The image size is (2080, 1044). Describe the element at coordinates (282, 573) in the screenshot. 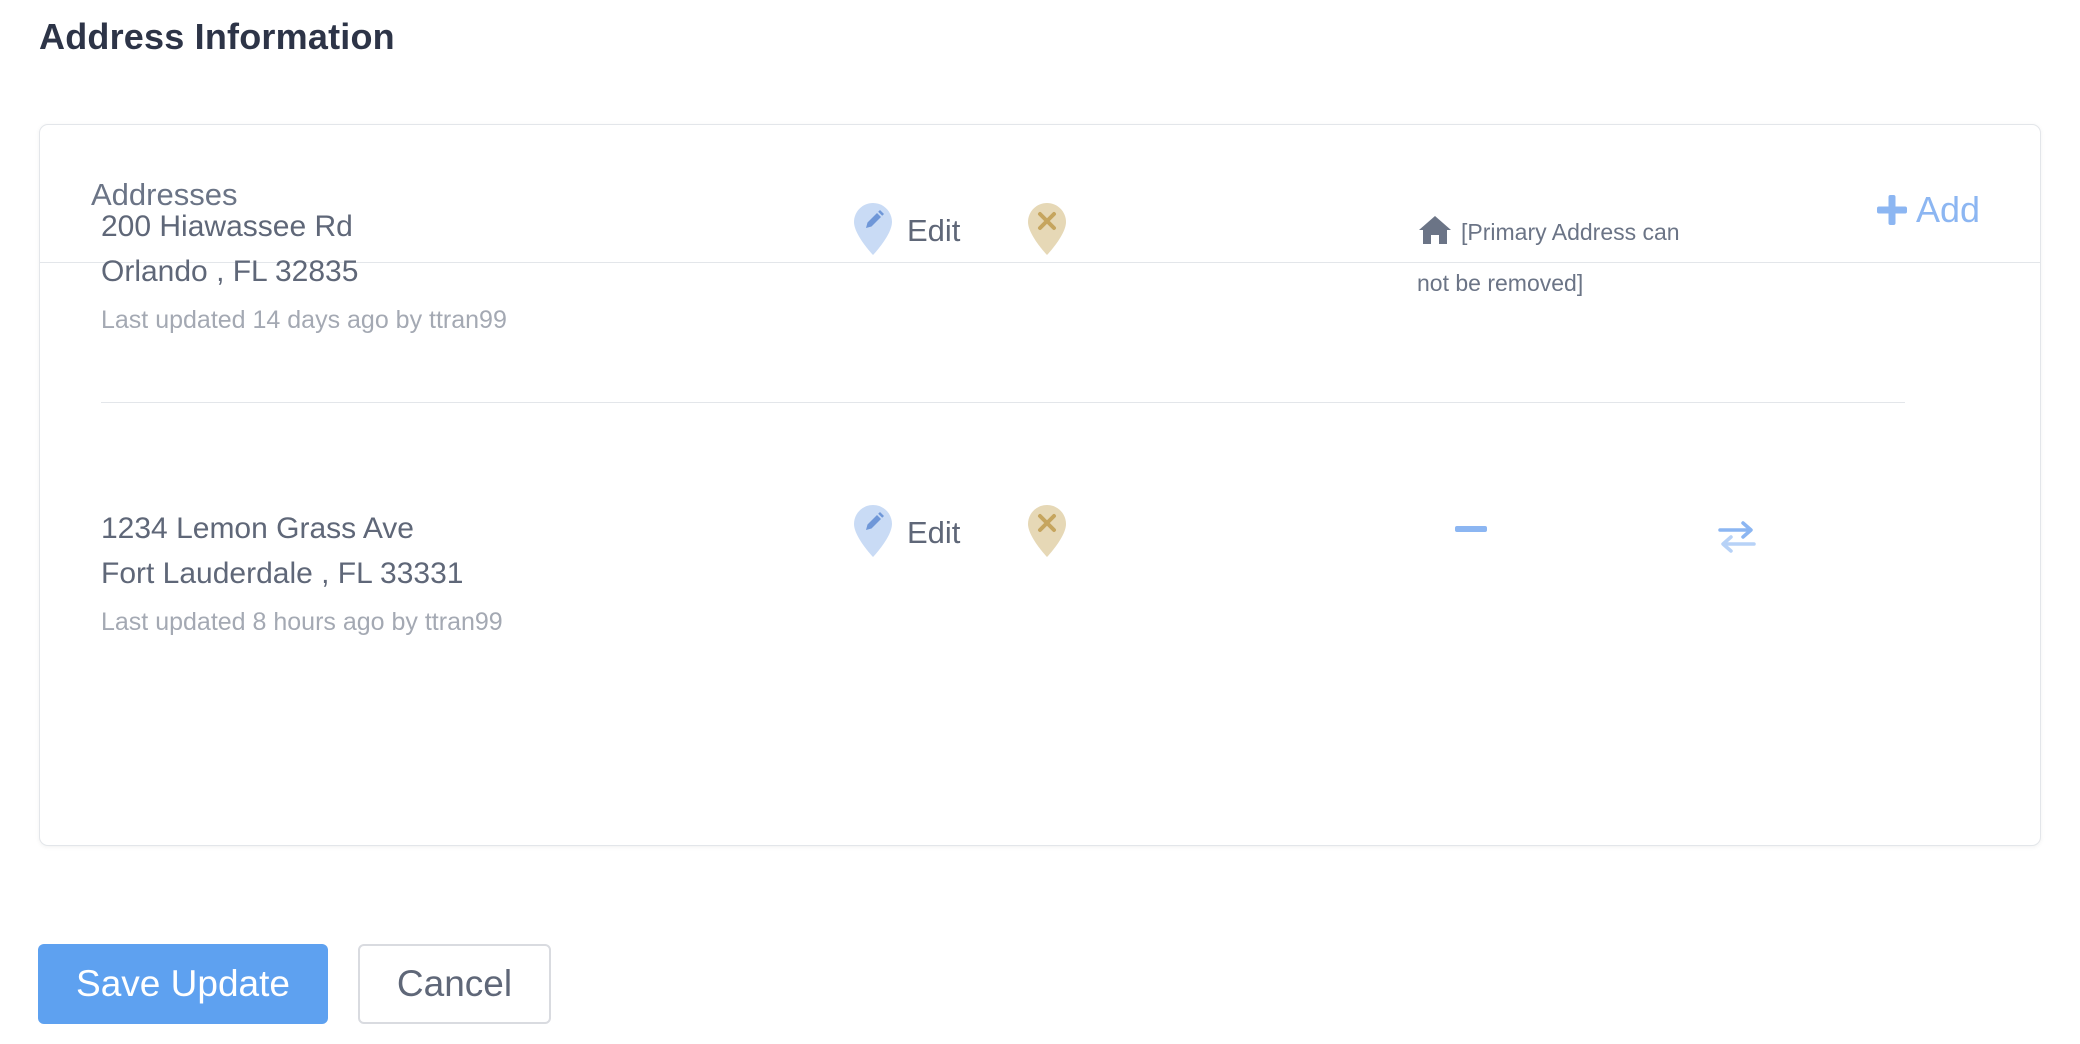

I see `address-line2: Fort Lauderdale , FL 33331` at that location.